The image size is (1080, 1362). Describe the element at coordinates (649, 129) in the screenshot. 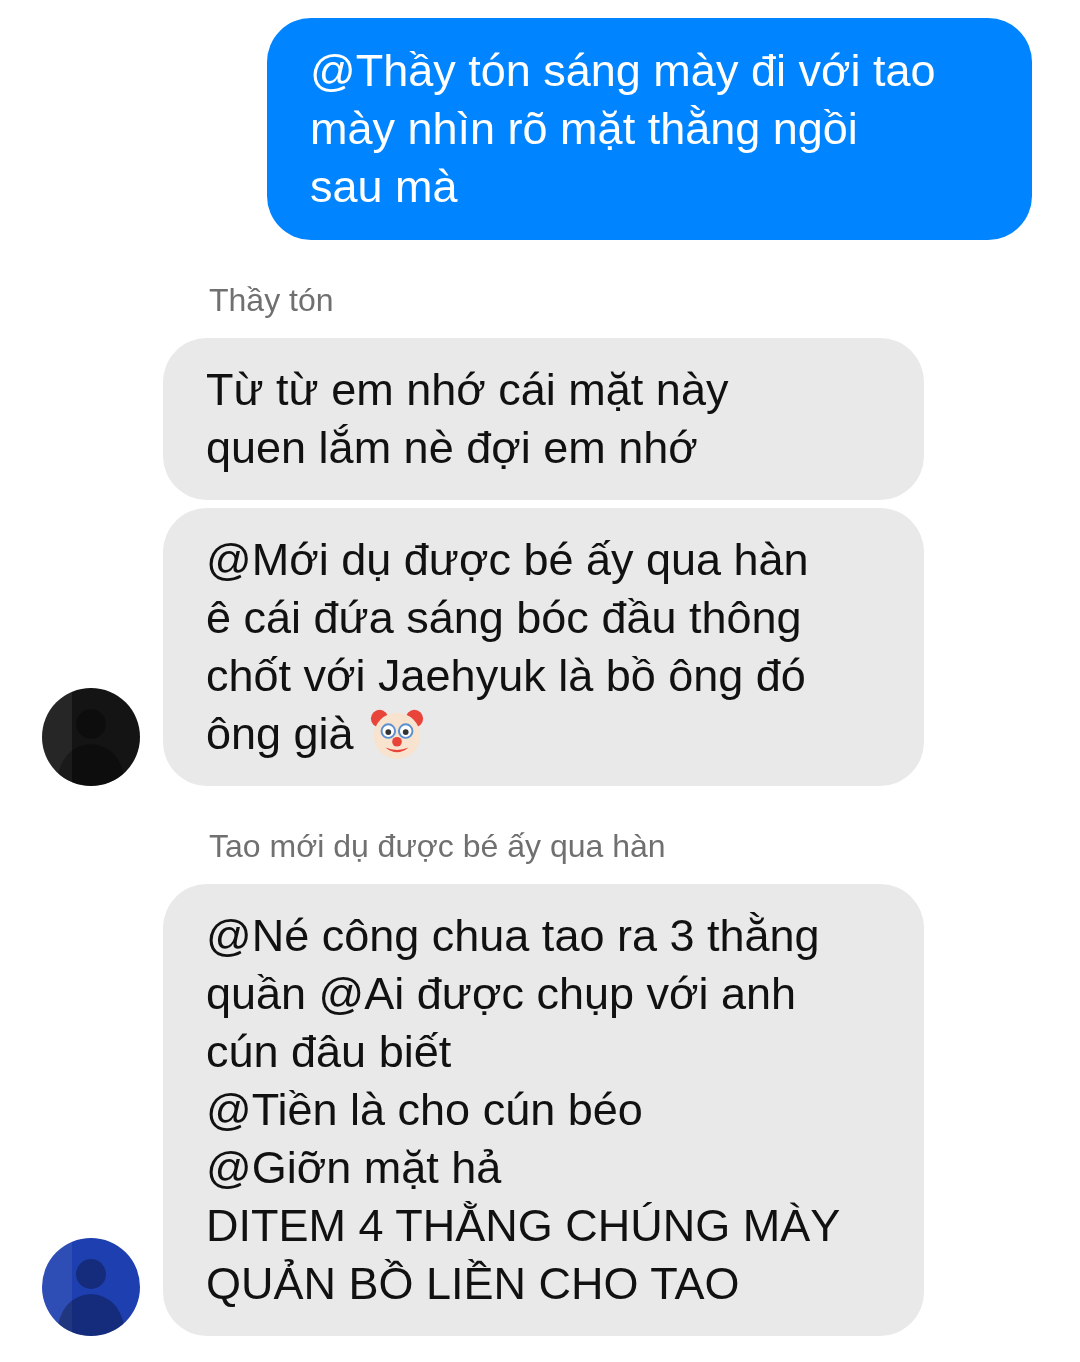

I see `sent-message: @Thầy tón sáng mày đi với tao mày nhìn rõ mặt thằng ngồi sau mà` at that location.